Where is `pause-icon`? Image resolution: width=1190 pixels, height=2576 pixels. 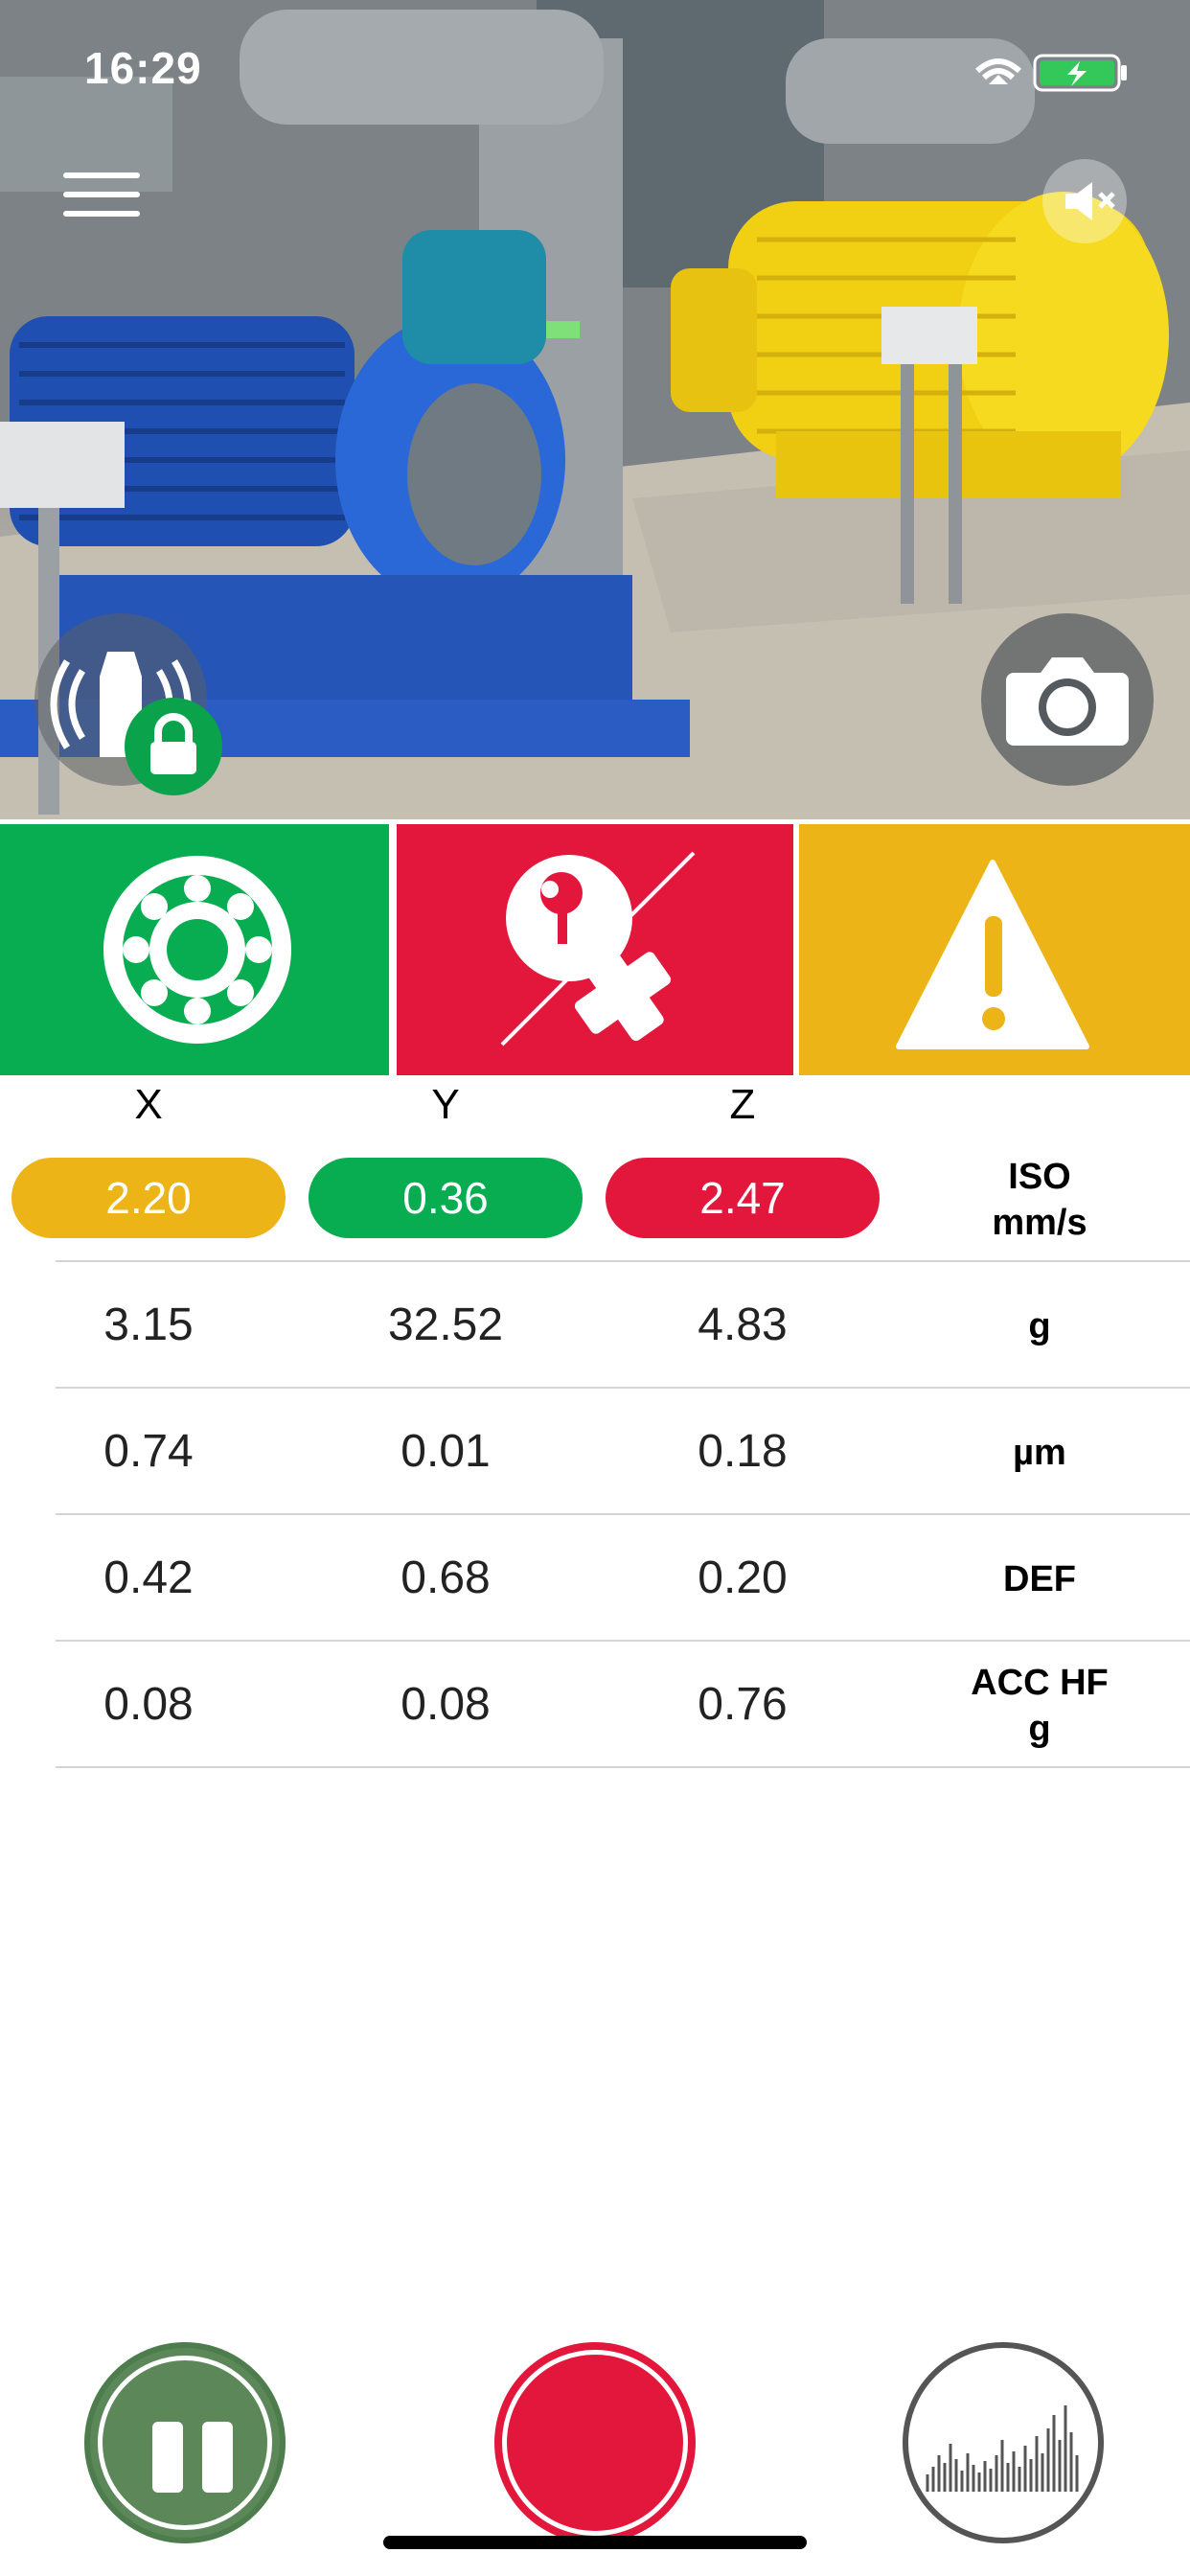
pause-icon is located at coordinates (185, 2443).